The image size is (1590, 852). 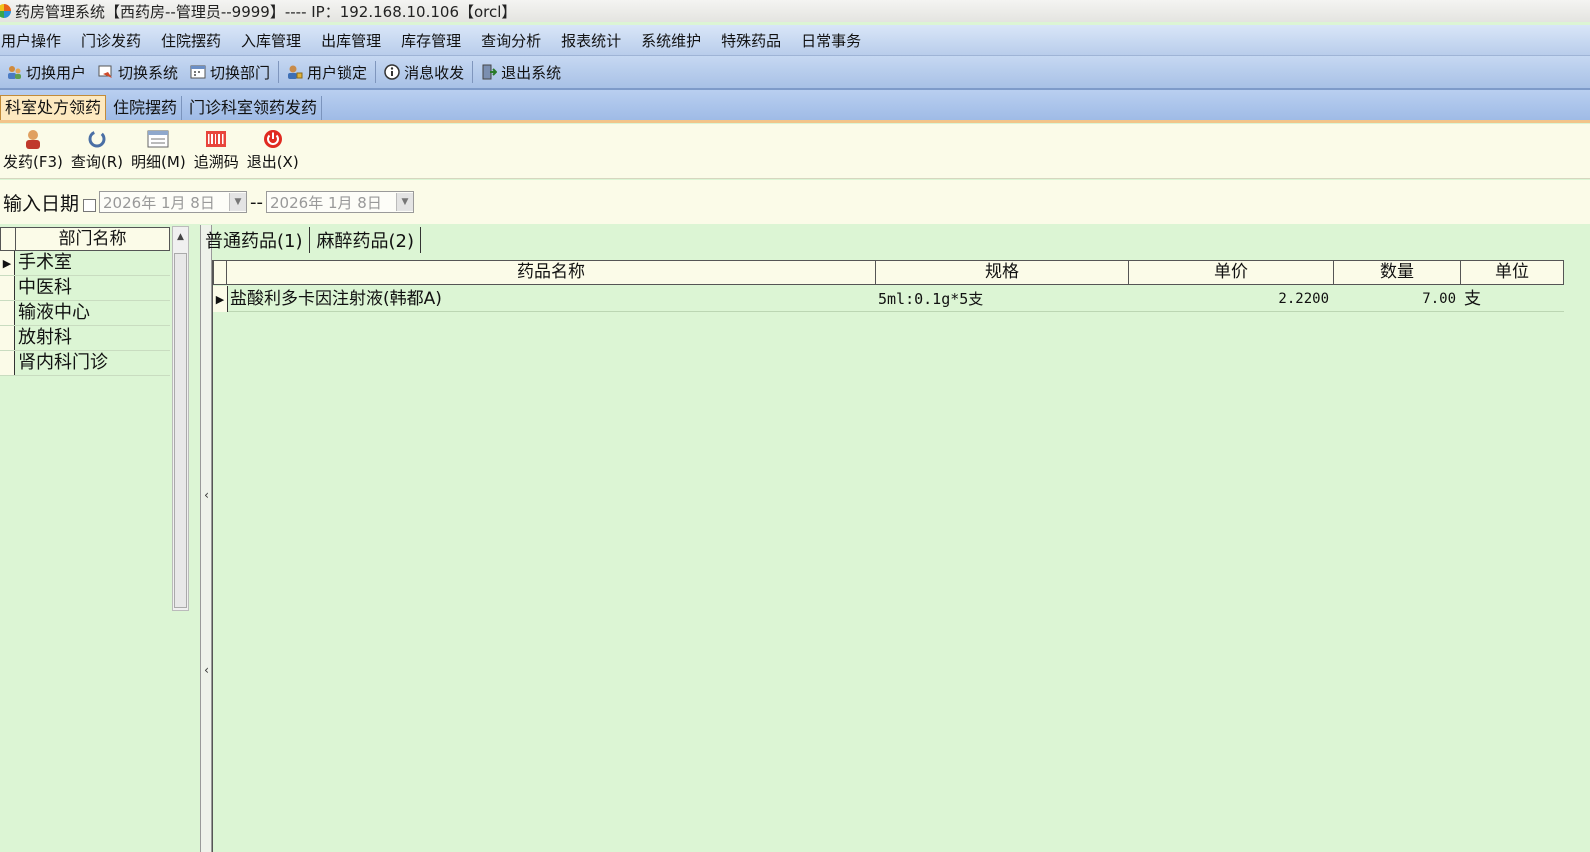 I want to click on detail-label: 明细(M), so click(x=158, y=162).